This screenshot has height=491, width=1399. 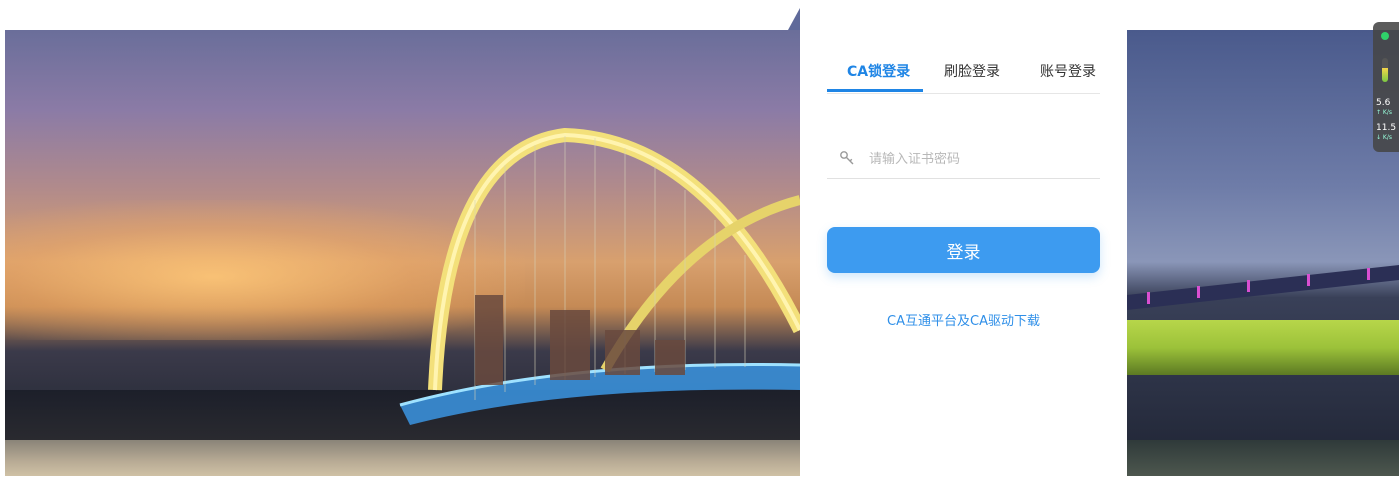 I want to click on login-button: 登录, so click(x=963, y=250).